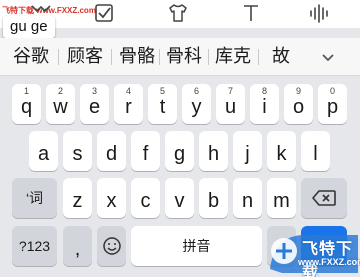 The height and width of the screenshot is (277, 360). What do you see at coordinates (77, 198) in the screenshot?
I see `key-z: z` at bounding box center [77, 198].